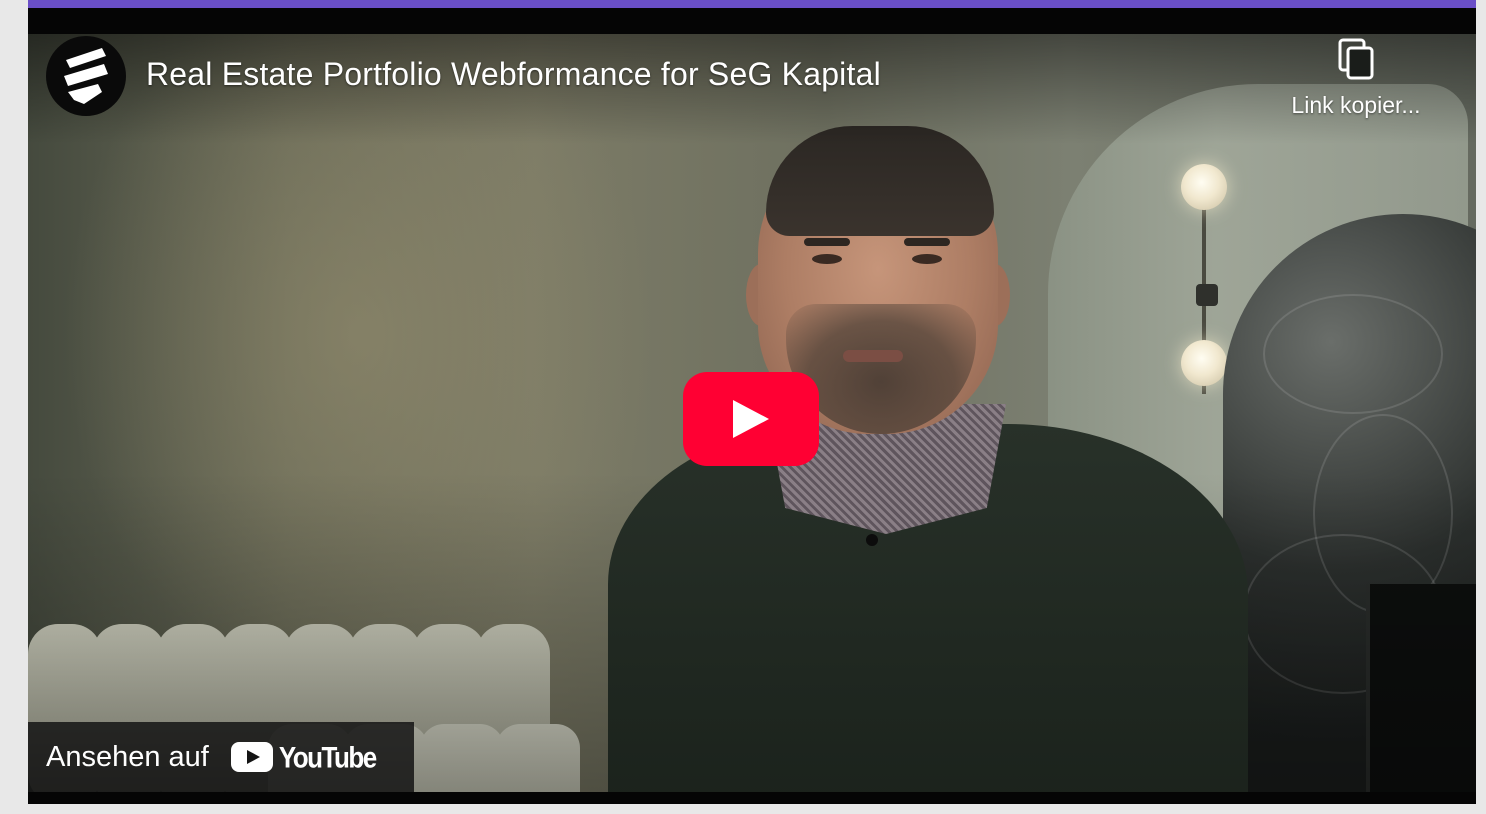 The image size is (1486, 814). I want to click on presenter-mouth, so click(873, 356).